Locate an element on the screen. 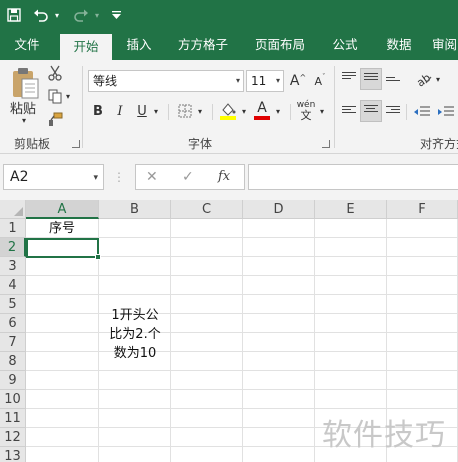  font-size-dropdown-icon: ▾ is located at coordinates (278, 81).